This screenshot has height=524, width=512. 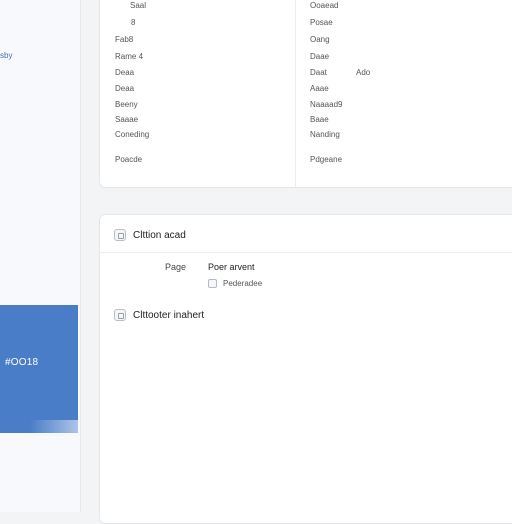 What do you see at coordinates (124, 88) in the screenshot?
I see `field-left-6: Deaa` at bounding box center [124, 88].